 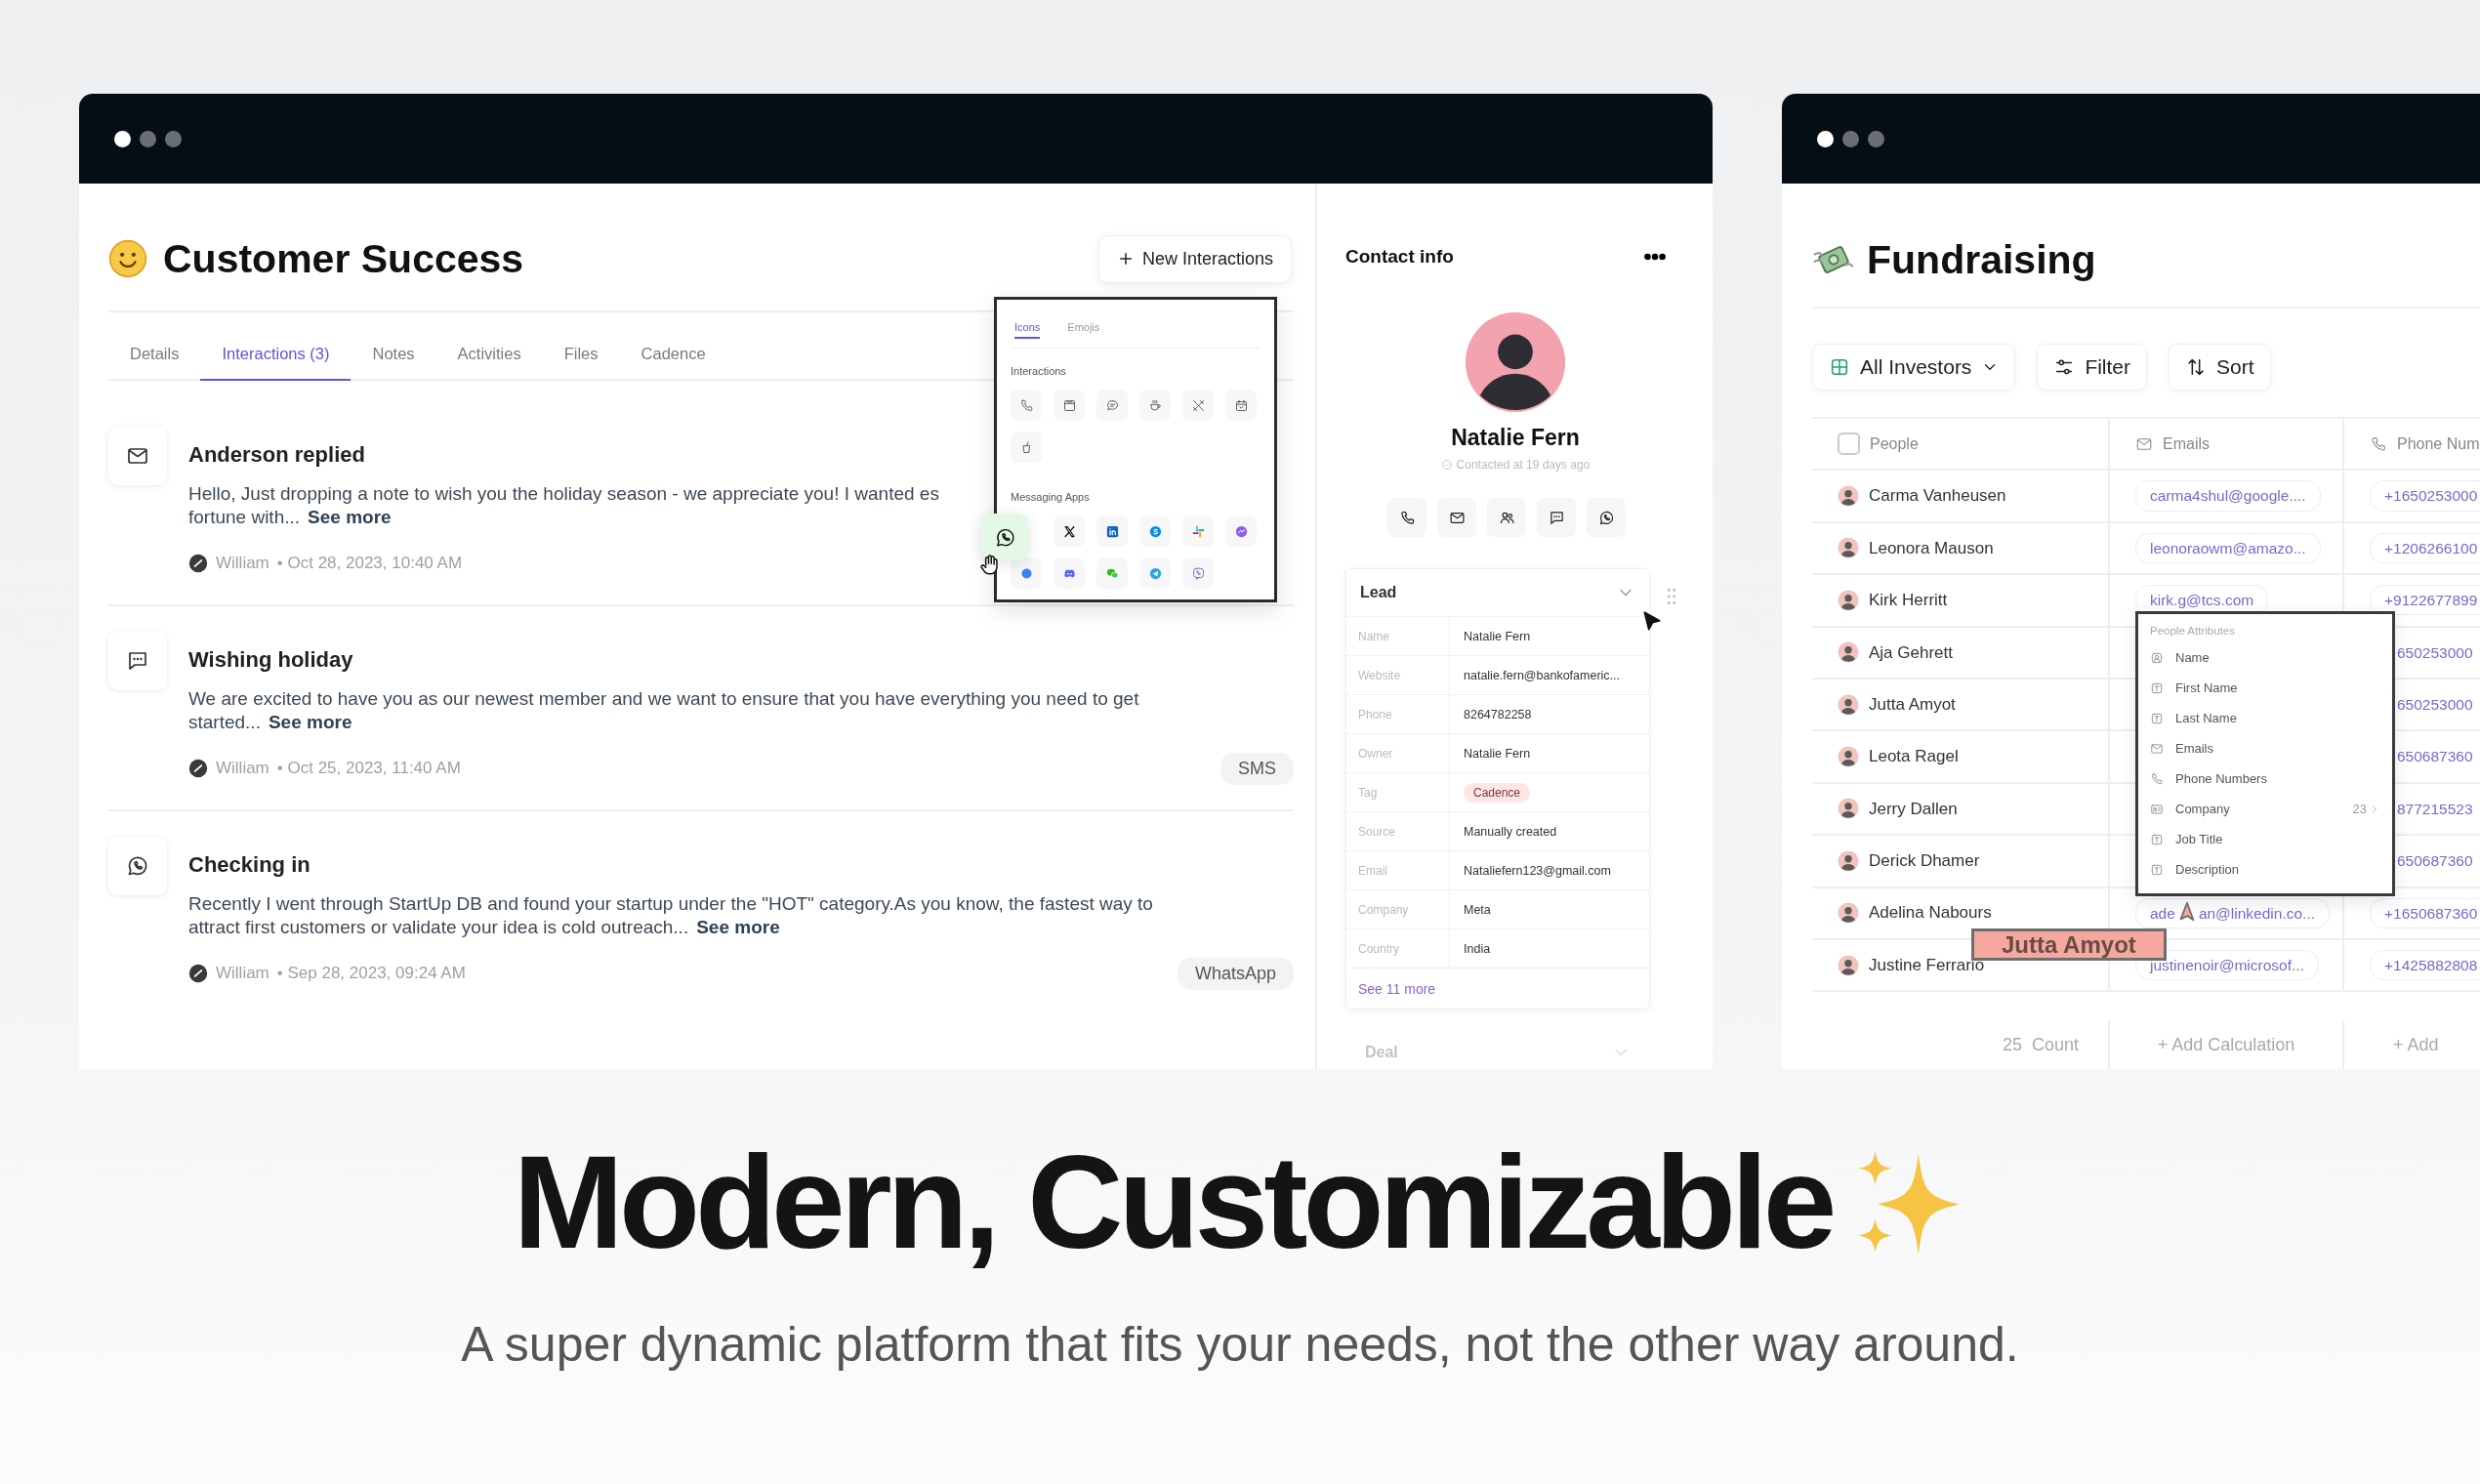 What do you see at coordinates (1931, 548) in the screenshot?
I see `person-name: Leonora Mauson` at bounding box center [1931, 548].